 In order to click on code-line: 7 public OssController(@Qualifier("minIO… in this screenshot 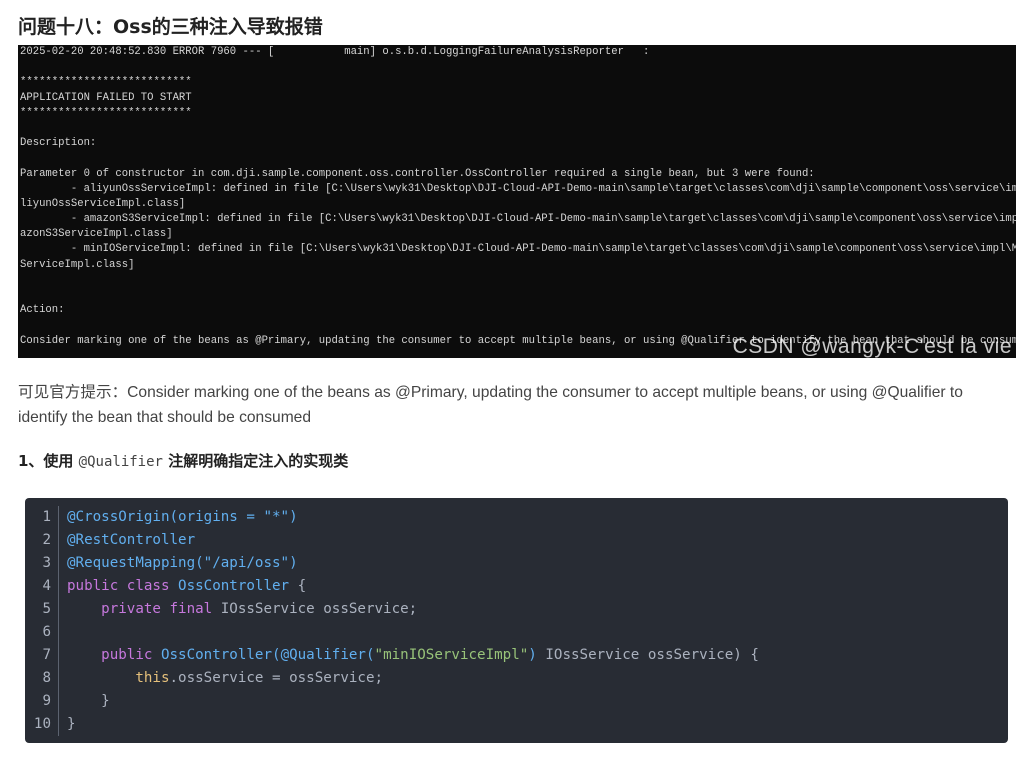, I will do `click(392, 655)`.